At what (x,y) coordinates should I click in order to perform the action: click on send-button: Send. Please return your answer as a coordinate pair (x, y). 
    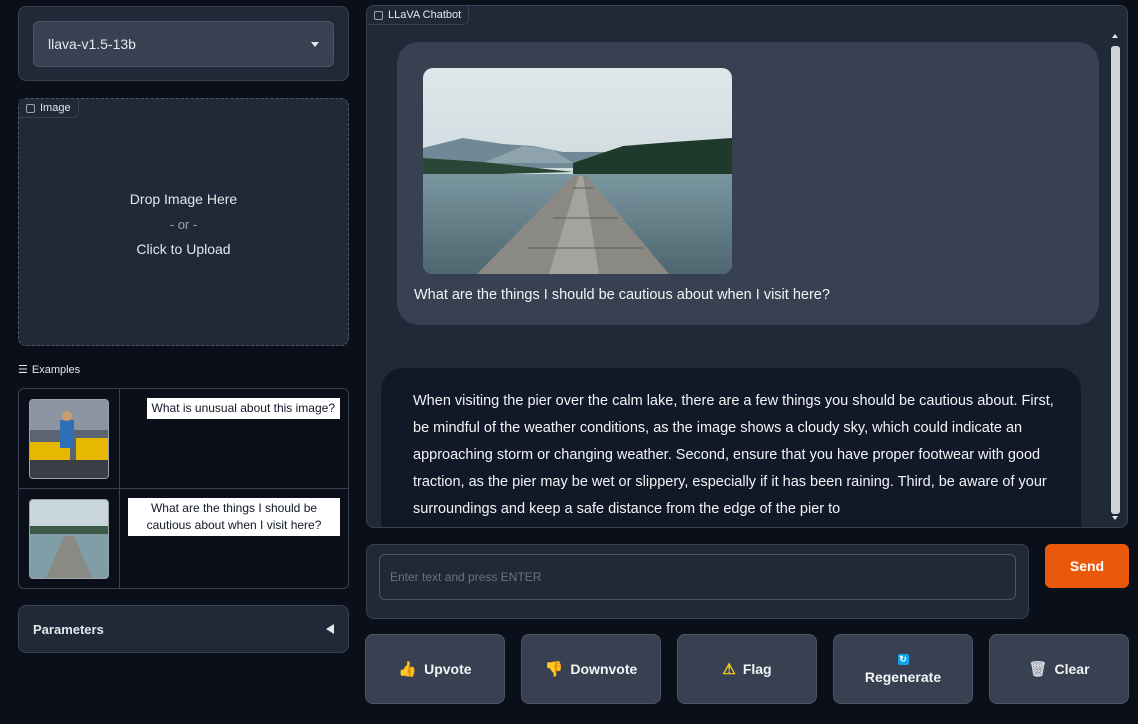
    Looking at the image, I should click on (1087, 566).